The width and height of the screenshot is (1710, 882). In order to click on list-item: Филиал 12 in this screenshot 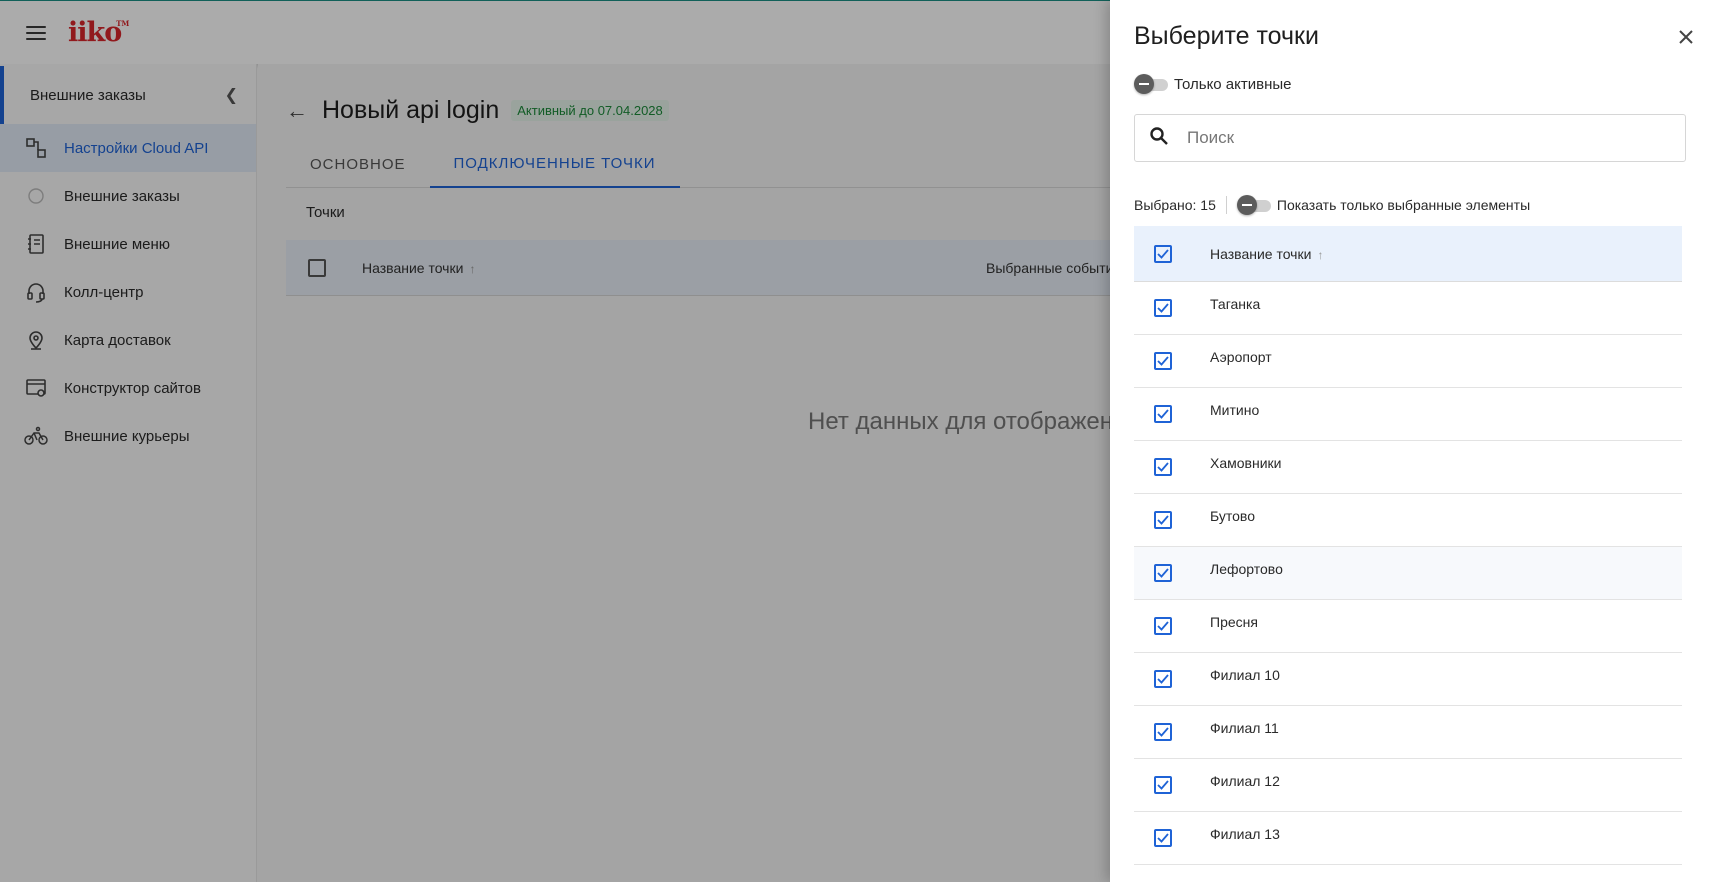, I will do `click(1408, 785)`.